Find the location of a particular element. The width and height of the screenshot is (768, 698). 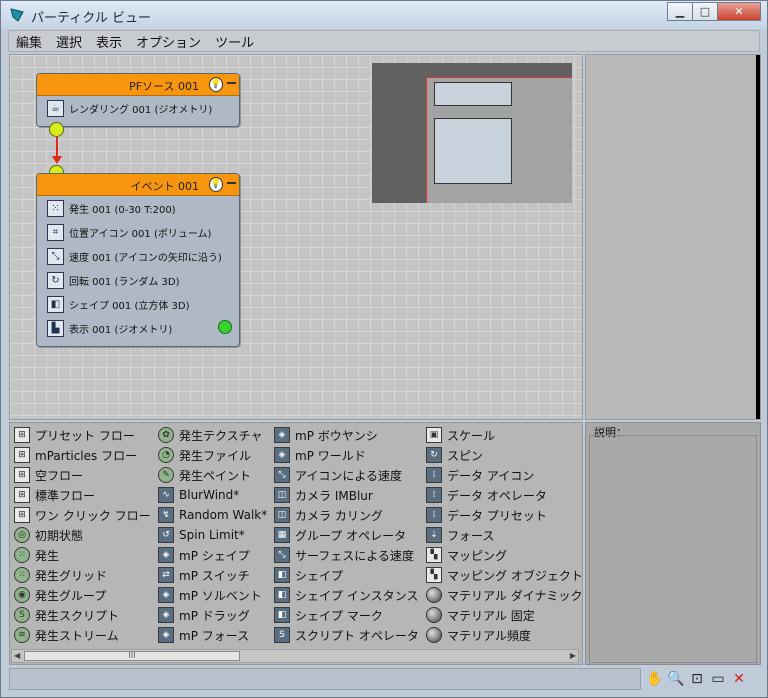

depot-item: ↻ スピン is located at coordinates (504, 455).